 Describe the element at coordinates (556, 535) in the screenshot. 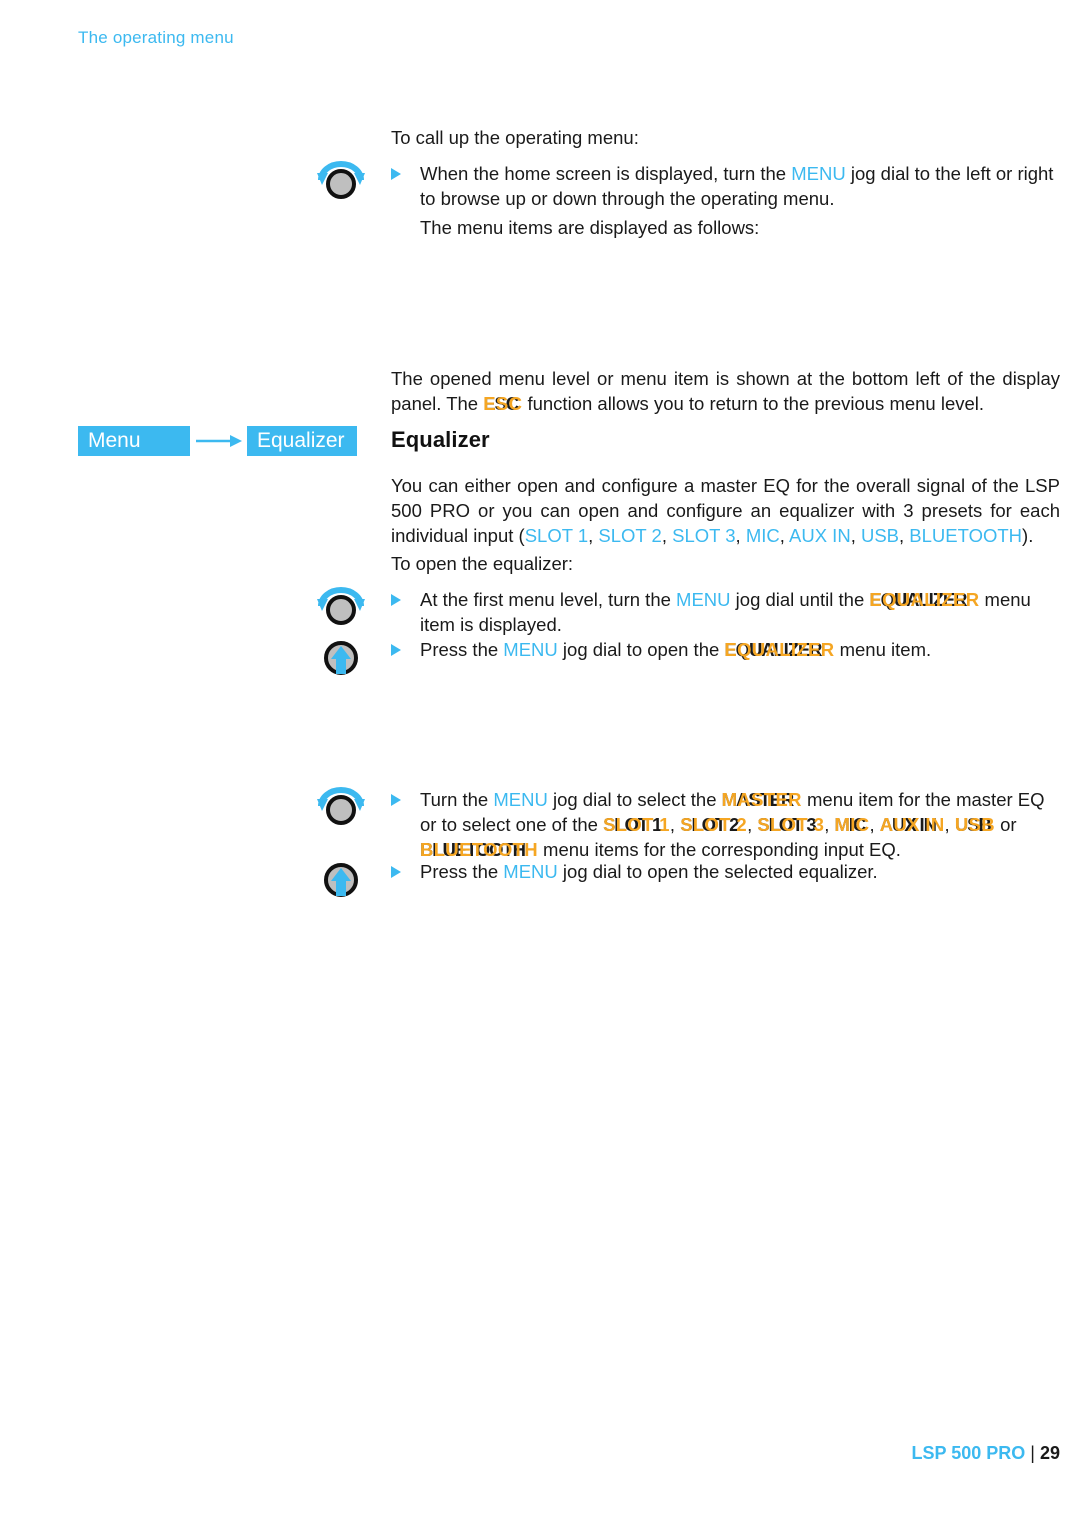

I see `input-slot-1: SLOT 1` at that location.